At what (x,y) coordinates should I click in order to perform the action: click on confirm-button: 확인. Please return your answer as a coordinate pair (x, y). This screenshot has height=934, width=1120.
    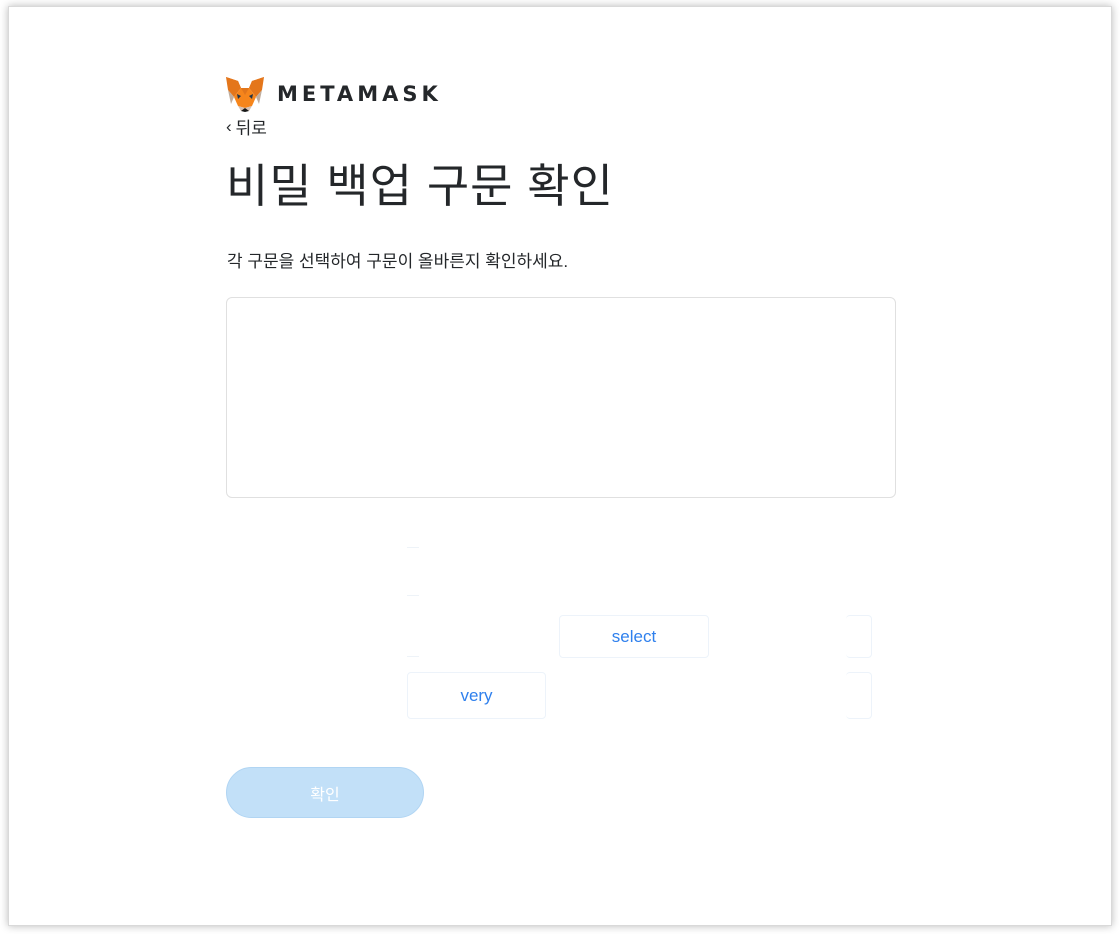
    Looking at the image, I should click on (325, 792).